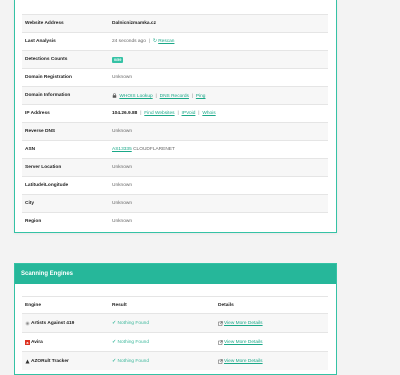  I want to click on artists-icon, so click(27, 323).